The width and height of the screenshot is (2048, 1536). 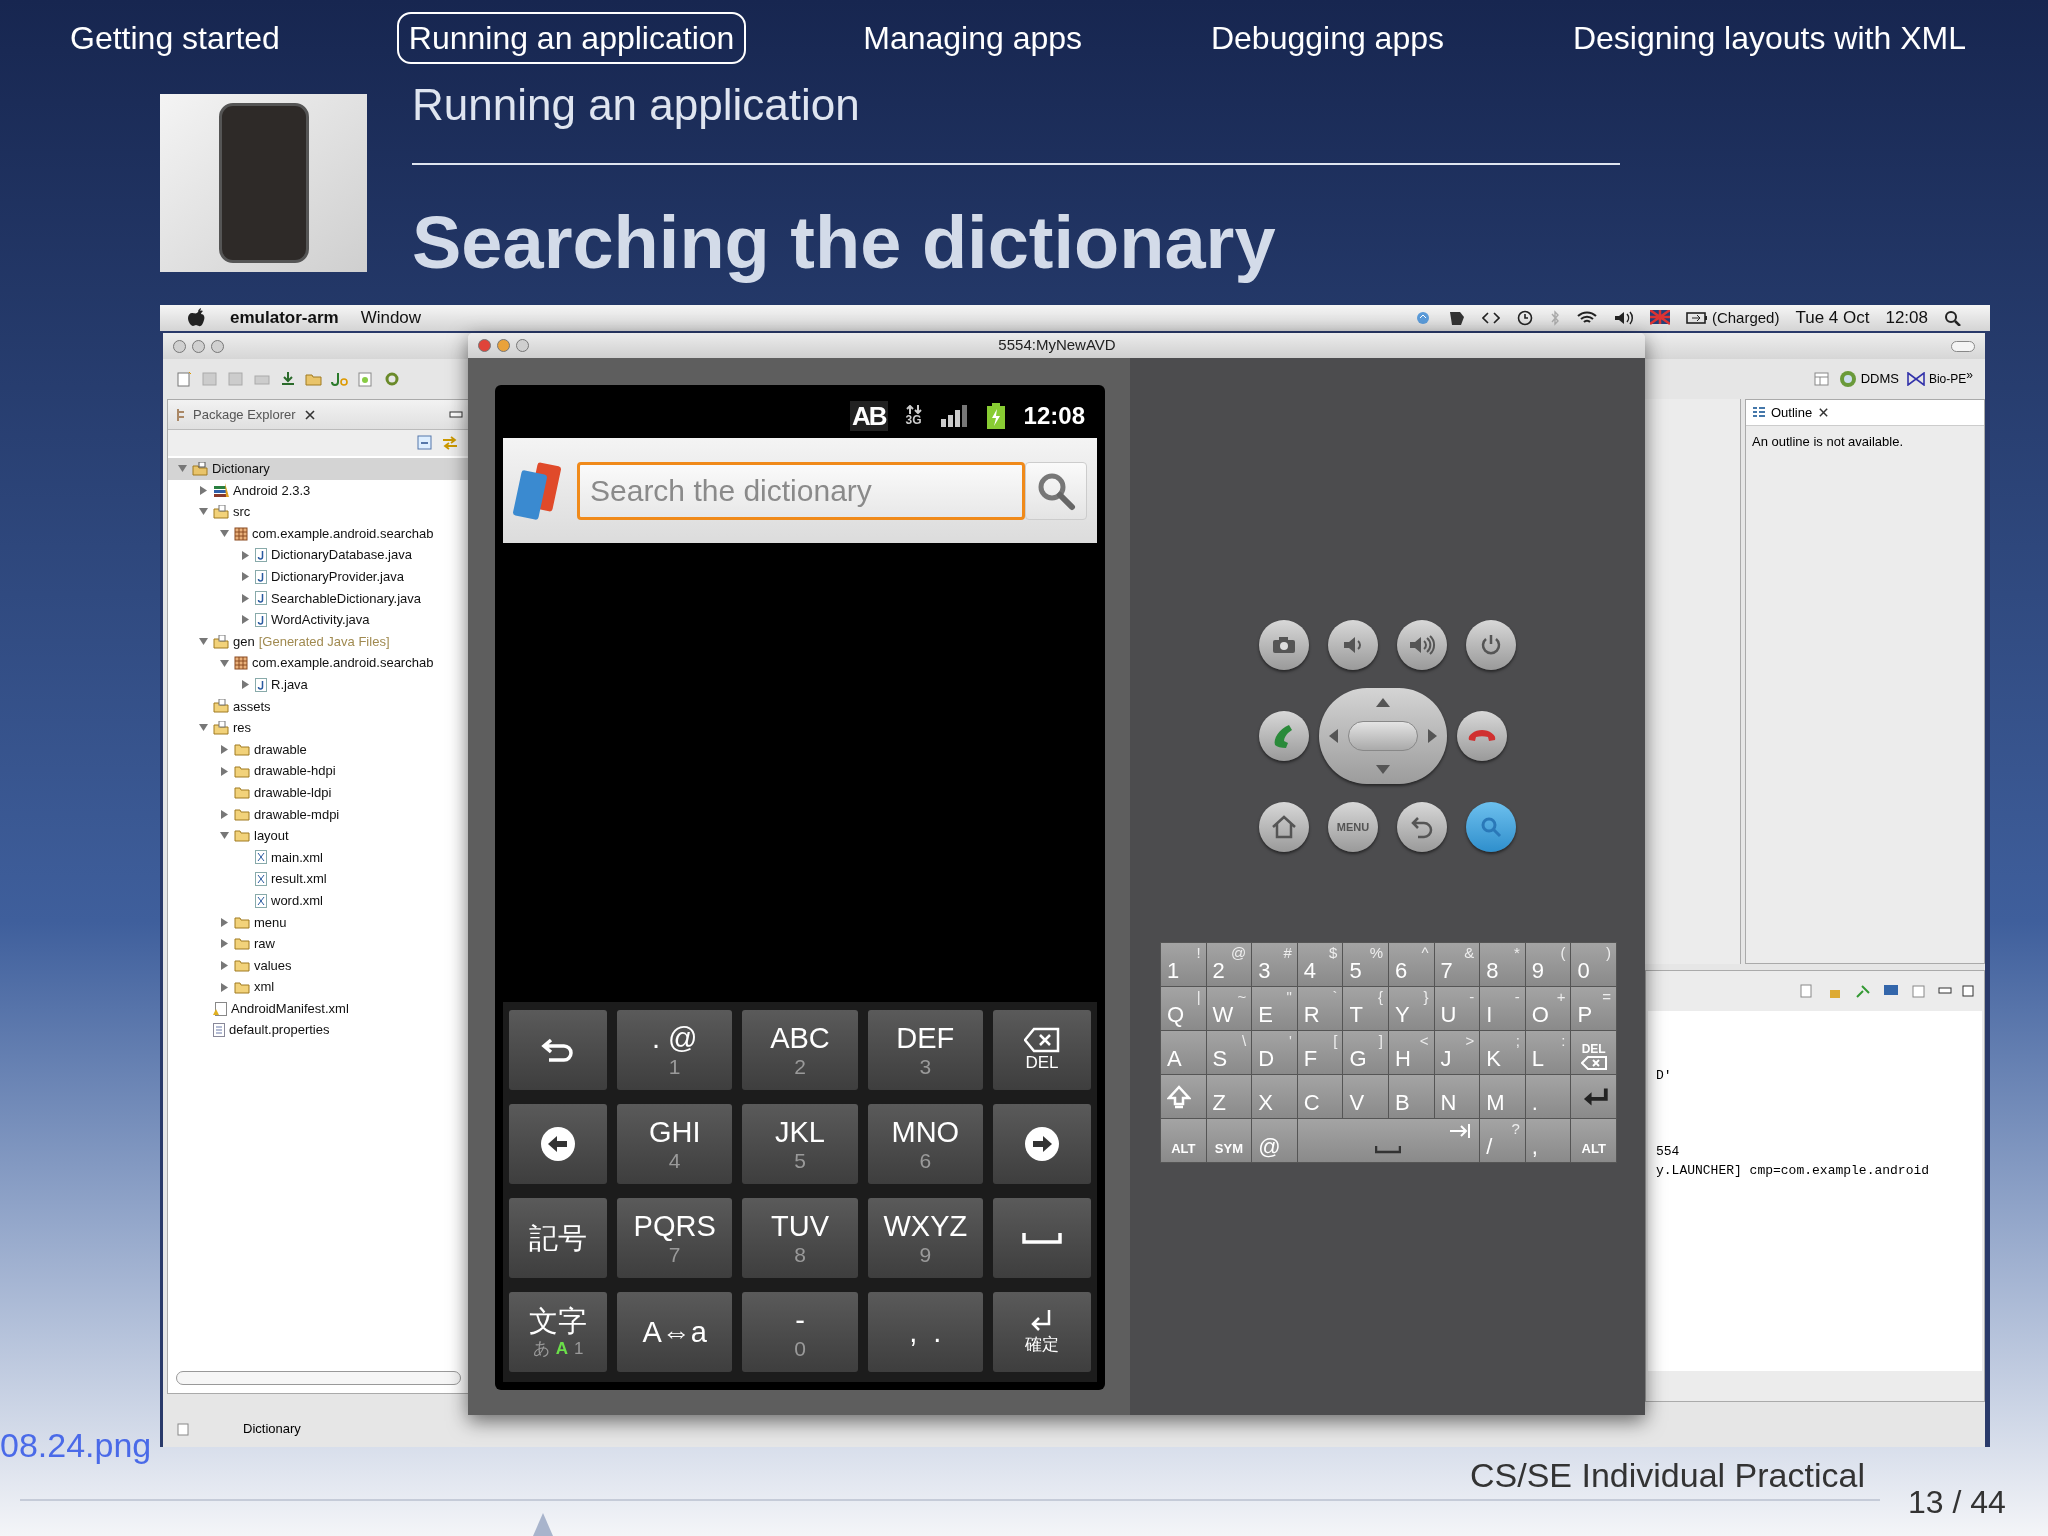 I want to click on link-arrows-icon, so click(x=450, y=443).